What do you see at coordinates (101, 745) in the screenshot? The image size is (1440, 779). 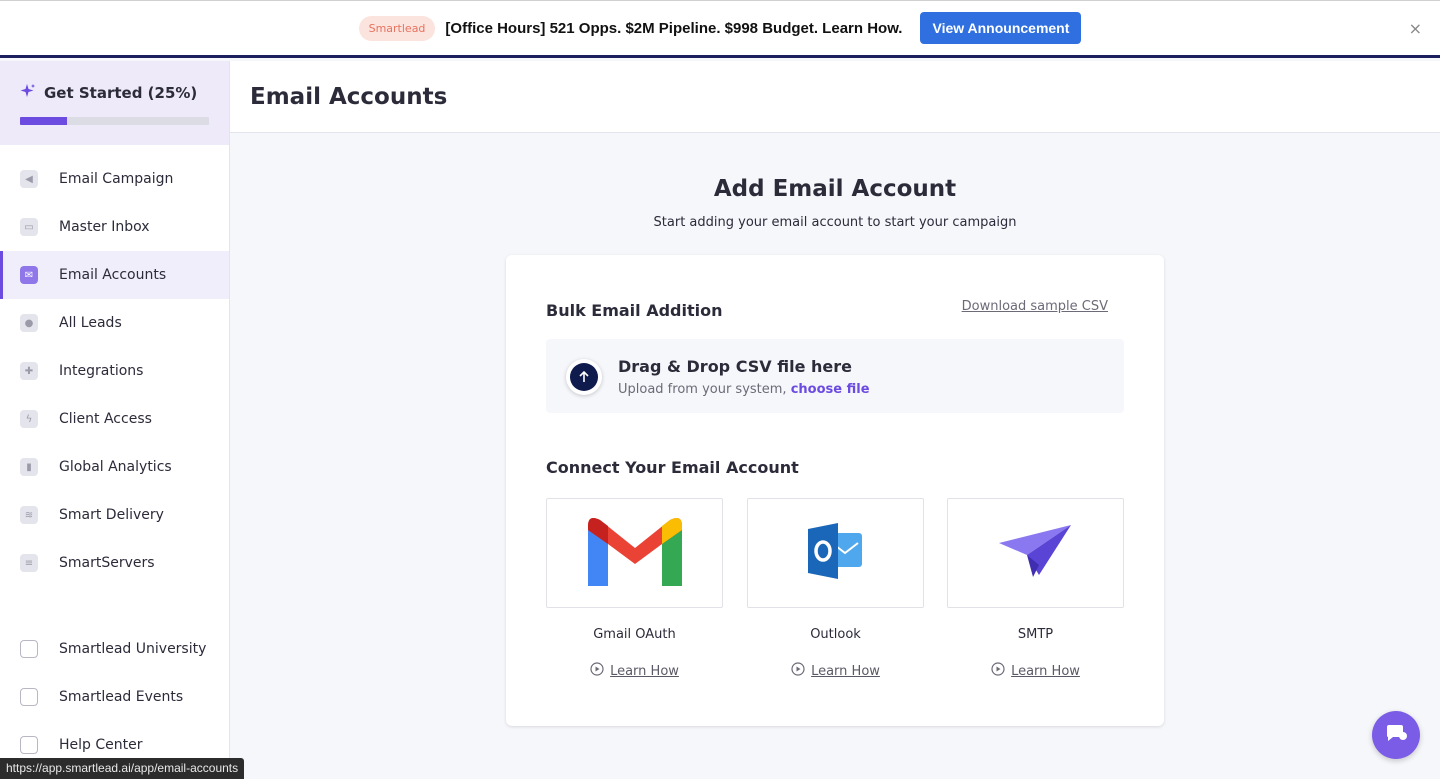 I see `sidebar-item-label: Help Center` at bounding box center [101, 745].